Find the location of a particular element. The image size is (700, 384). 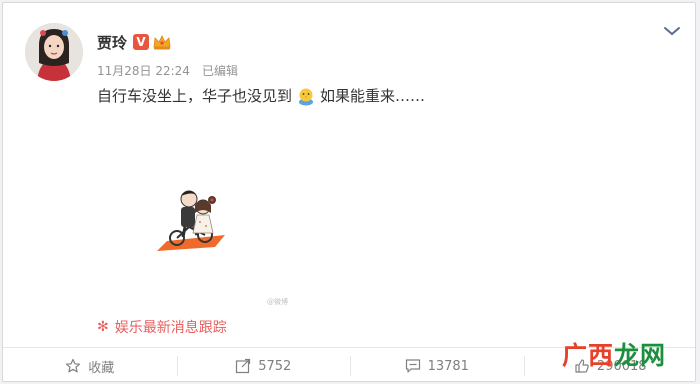

topic-label: 娱乐最新消息跟踪 is located at coordinates (170, 328).